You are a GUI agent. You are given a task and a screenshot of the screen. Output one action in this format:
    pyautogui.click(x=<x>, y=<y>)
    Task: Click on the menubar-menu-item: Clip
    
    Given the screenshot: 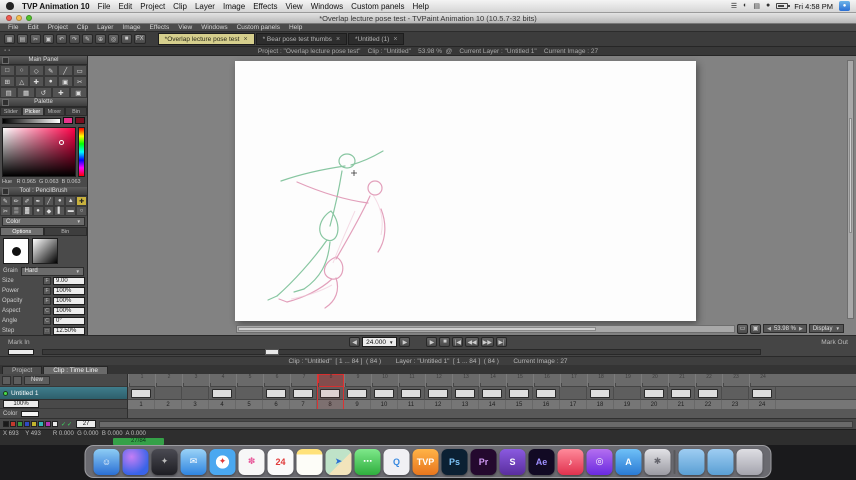 What is the action you would take?
    pyautogui.click(x=180, y=6)
    